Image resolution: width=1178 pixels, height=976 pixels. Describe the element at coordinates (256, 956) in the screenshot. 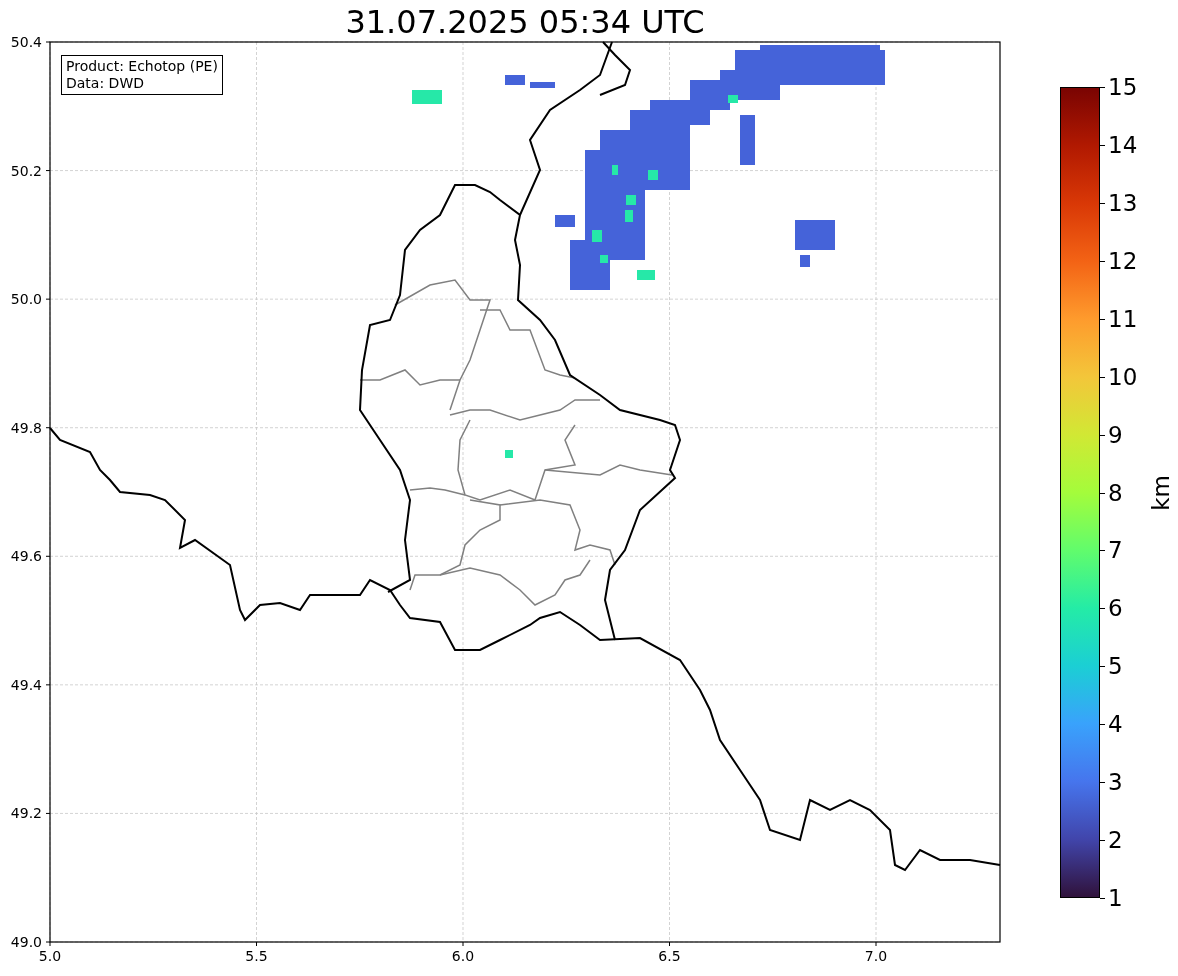

I see `x-tick-label: 5.5` at that location.